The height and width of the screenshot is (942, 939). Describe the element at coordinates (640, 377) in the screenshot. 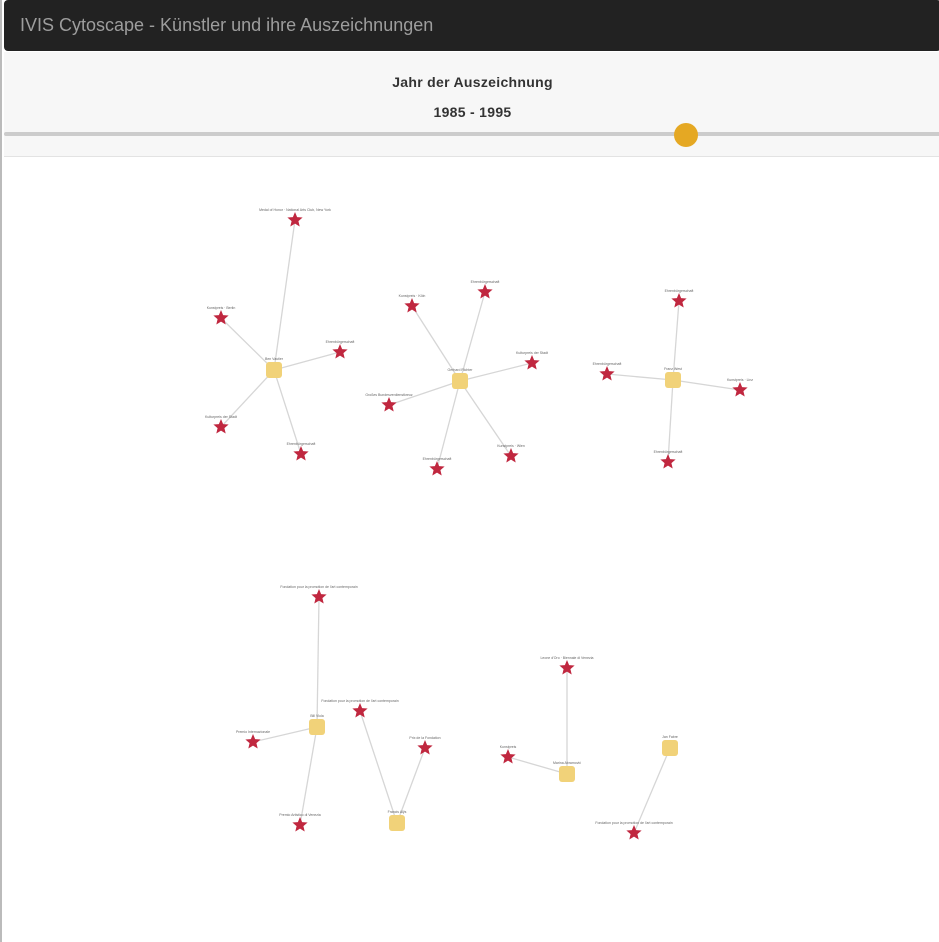

I see `edge-a3-w13` at that location.